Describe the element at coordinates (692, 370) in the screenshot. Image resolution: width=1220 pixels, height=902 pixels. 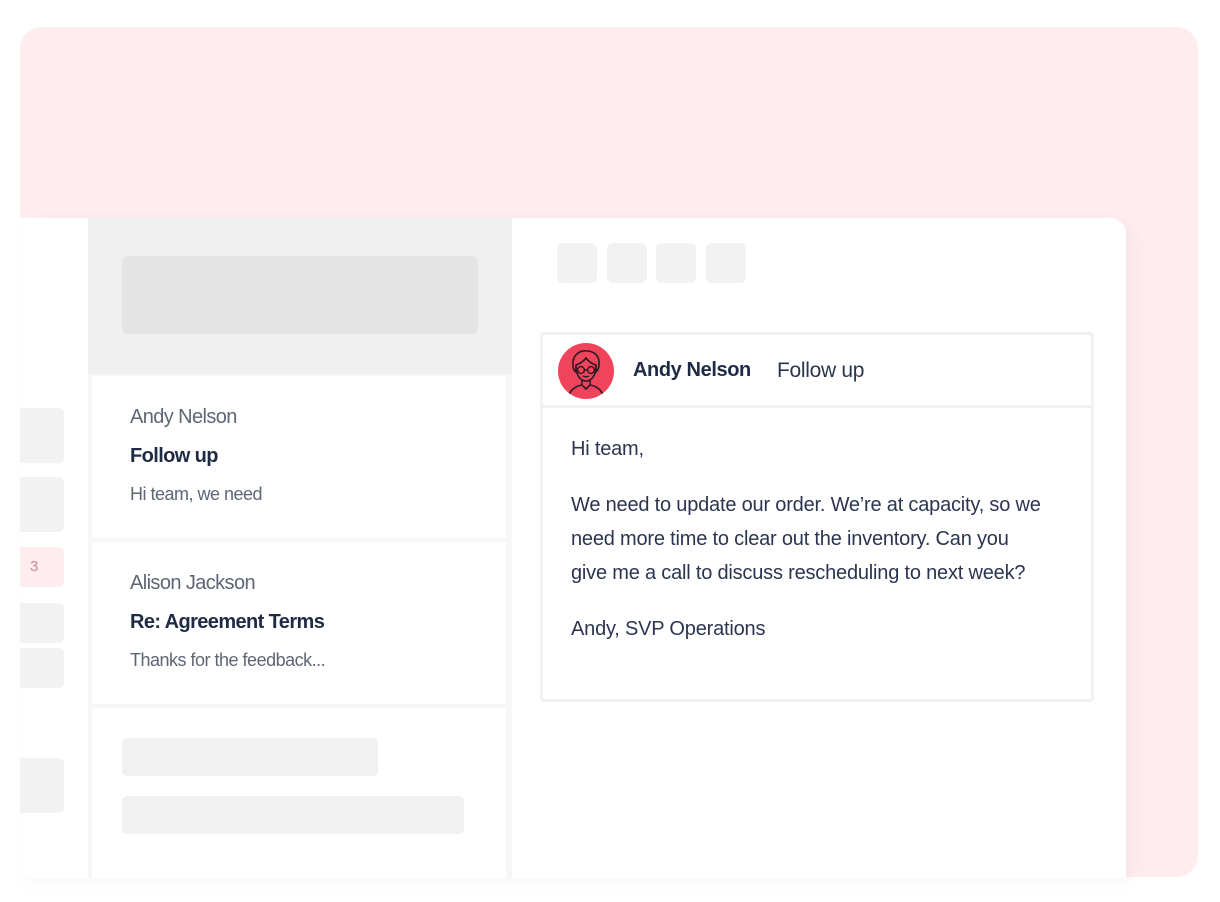
I see `email-sender: Andy Nelson` at that location.